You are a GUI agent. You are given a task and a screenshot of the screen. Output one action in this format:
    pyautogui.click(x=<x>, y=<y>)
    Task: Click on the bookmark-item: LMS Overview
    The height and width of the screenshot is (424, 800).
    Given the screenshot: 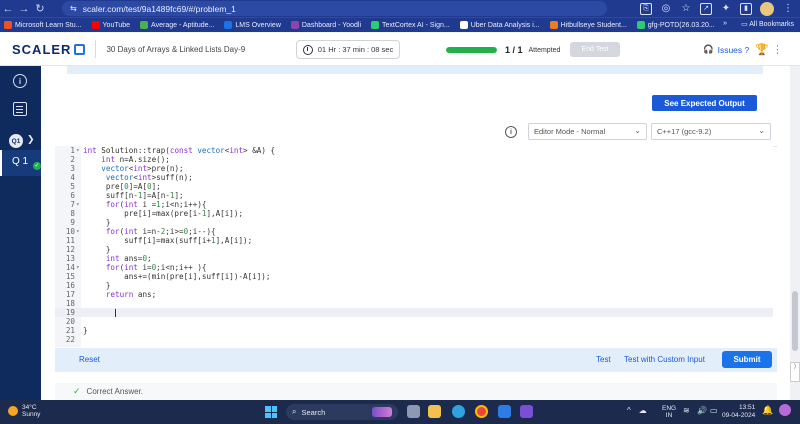 What is the action you would take?
    pyautogui.click(x=252, y=25)
    